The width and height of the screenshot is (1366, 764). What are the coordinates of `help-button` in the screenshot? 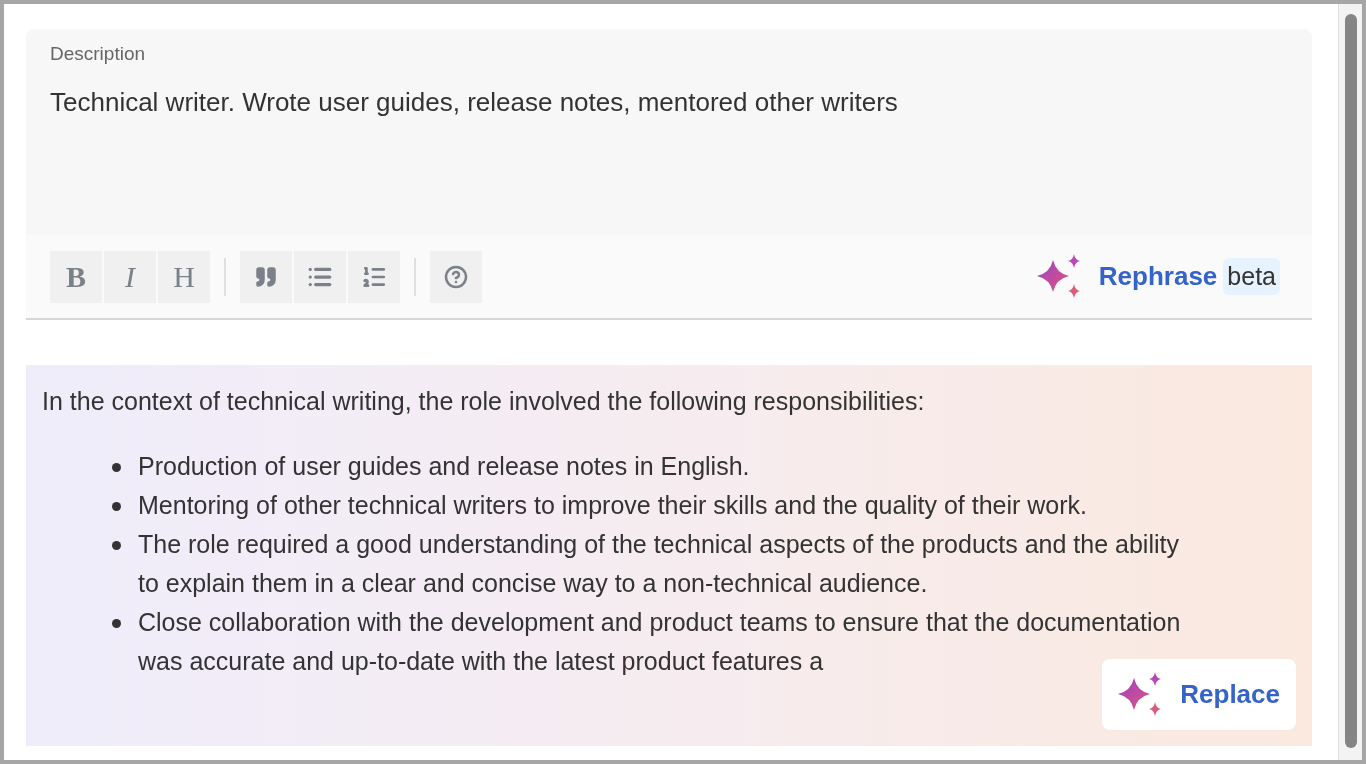 It's located at (456, 276).